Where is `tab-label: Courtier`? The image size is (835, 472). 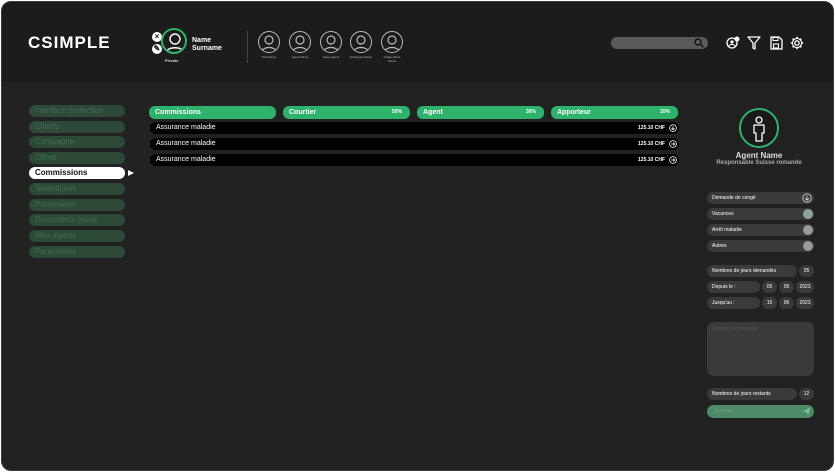 tab-label: Courtier is located at coordinates (303, 112).